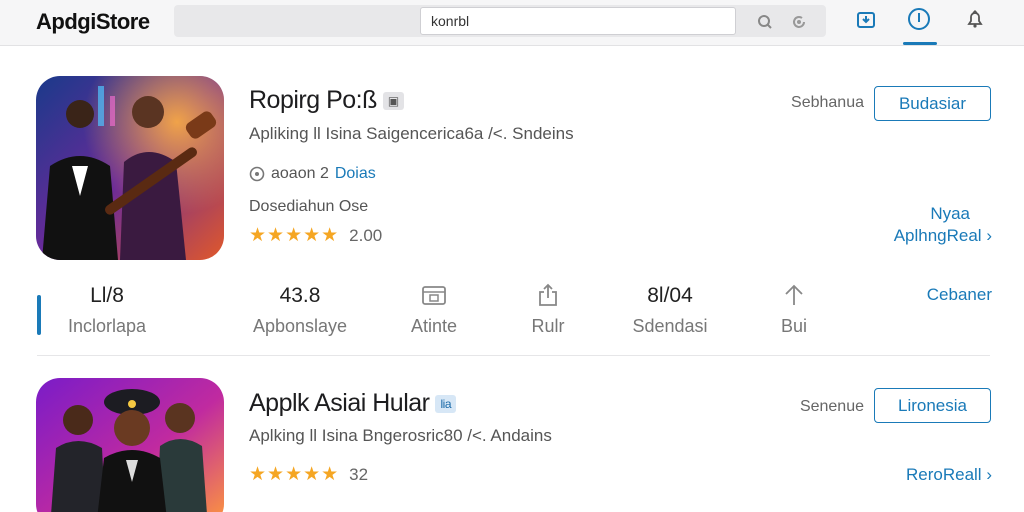  I want to click on section-divider, so click(513, 355).